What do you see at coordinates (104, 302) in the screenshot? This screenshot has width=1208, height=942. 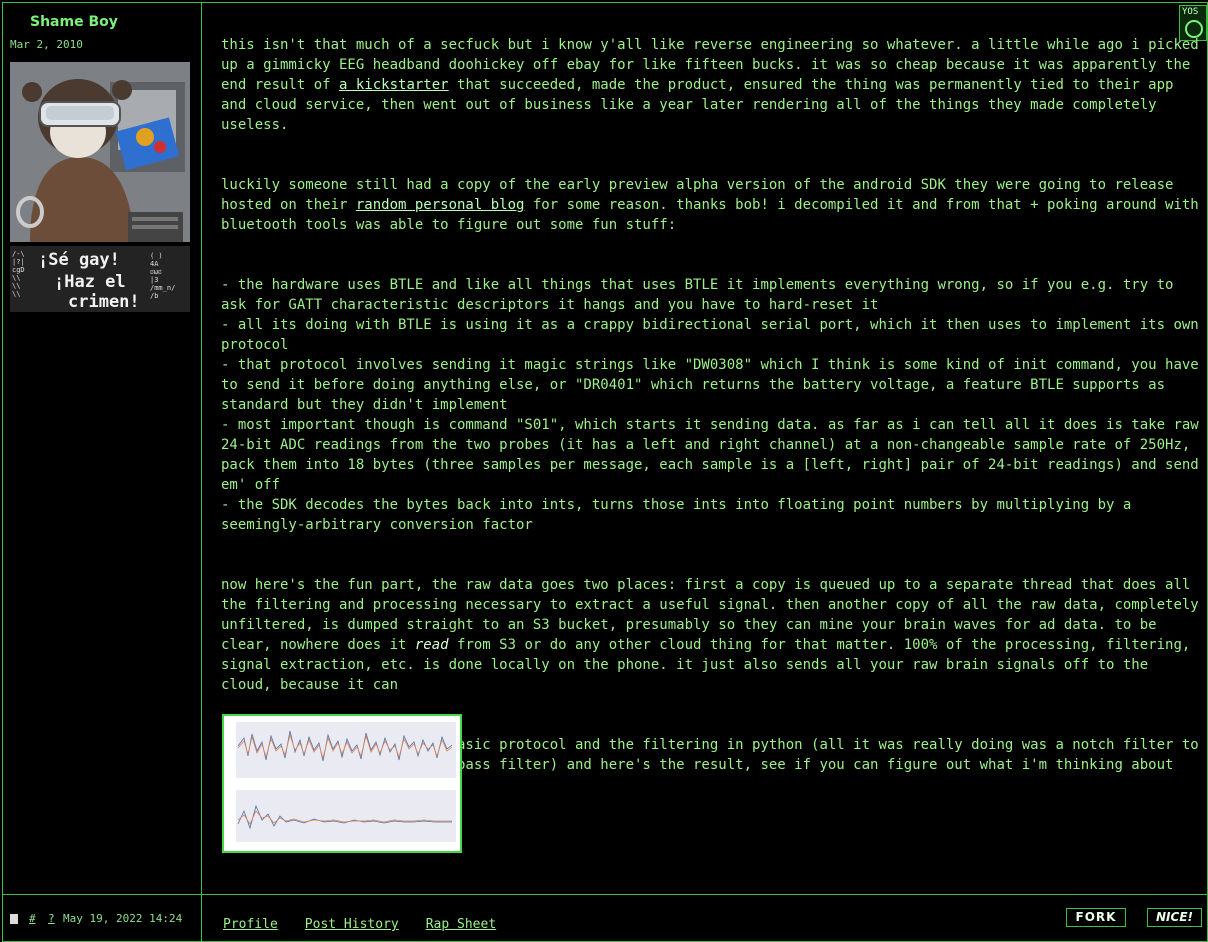 I see `banner-line-3: crimen!` at bounding box center [104, 302].